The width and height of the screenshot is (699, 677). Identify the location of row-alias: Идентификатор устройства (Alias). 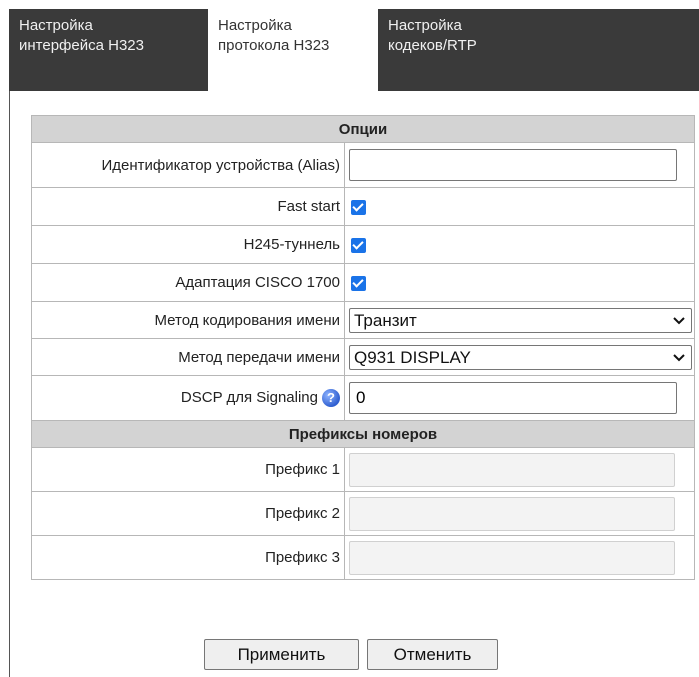
(363, 165).